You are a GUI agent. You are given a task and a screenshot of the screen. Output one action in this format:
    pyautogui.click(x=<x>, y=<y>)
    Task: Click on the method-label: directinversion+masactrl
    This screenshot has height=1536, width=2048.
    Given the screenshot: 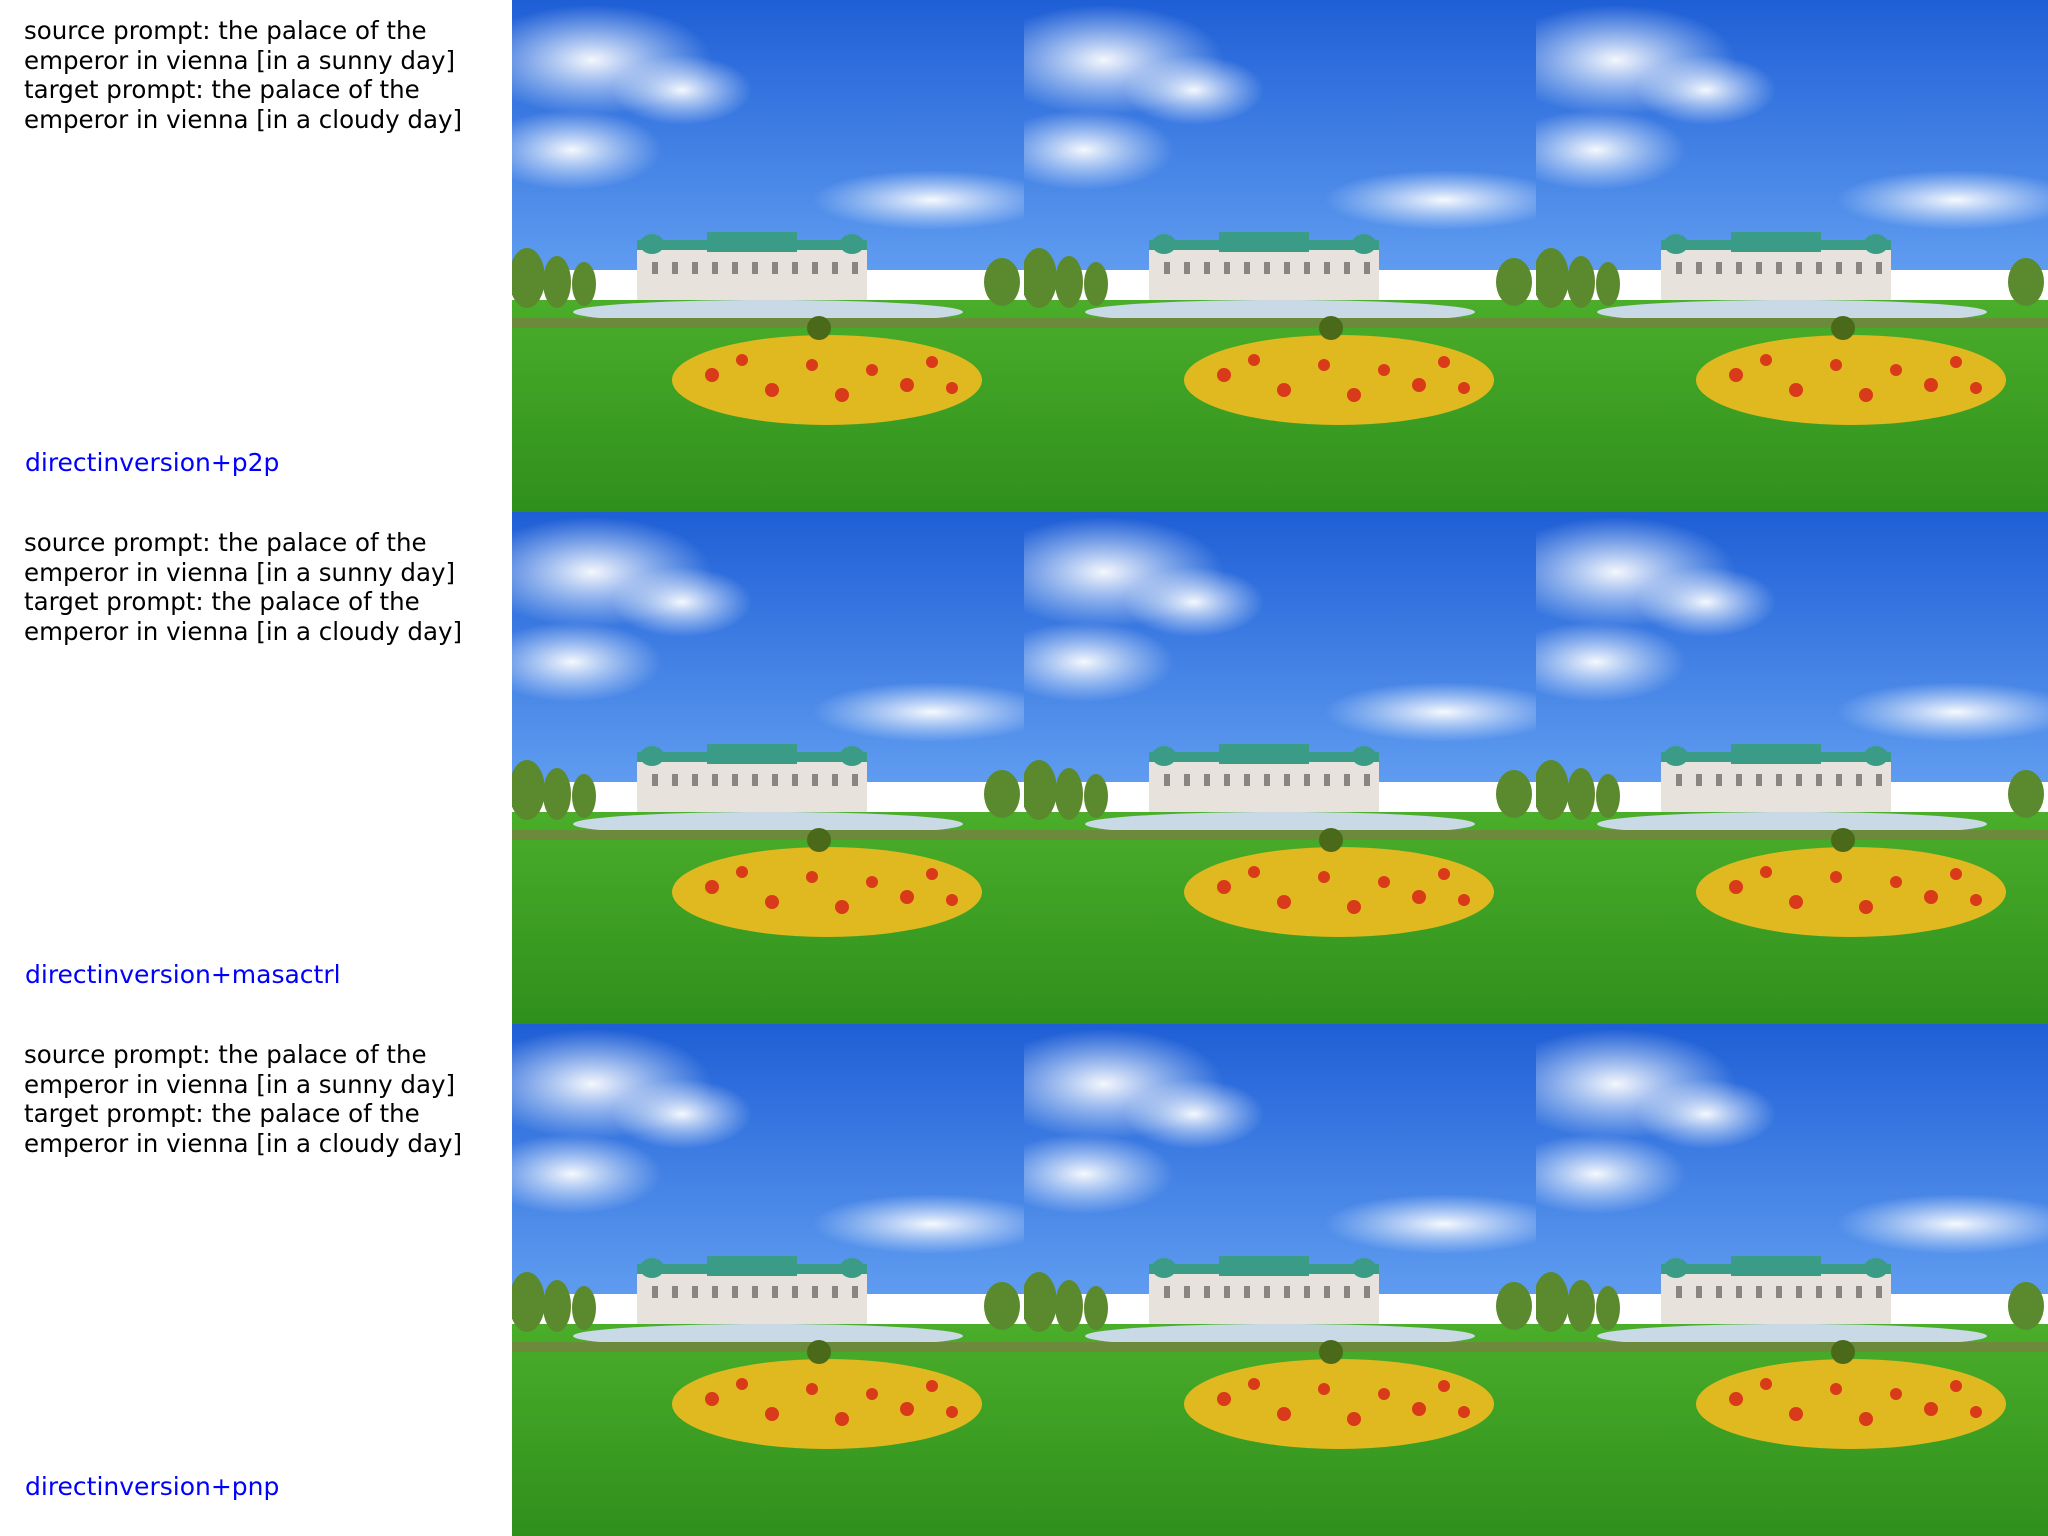 What is the action you would take?
    pyautogui.click(x=183, y=974)
    